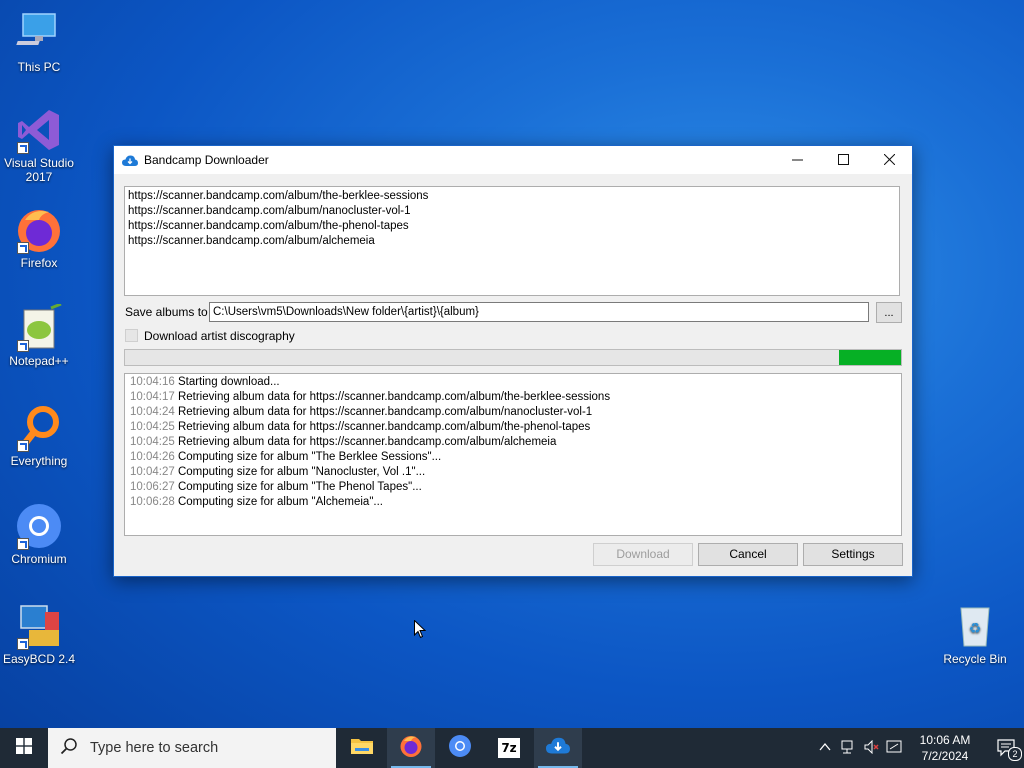  I want to click on settings-button: Settings, so click(853, 554).